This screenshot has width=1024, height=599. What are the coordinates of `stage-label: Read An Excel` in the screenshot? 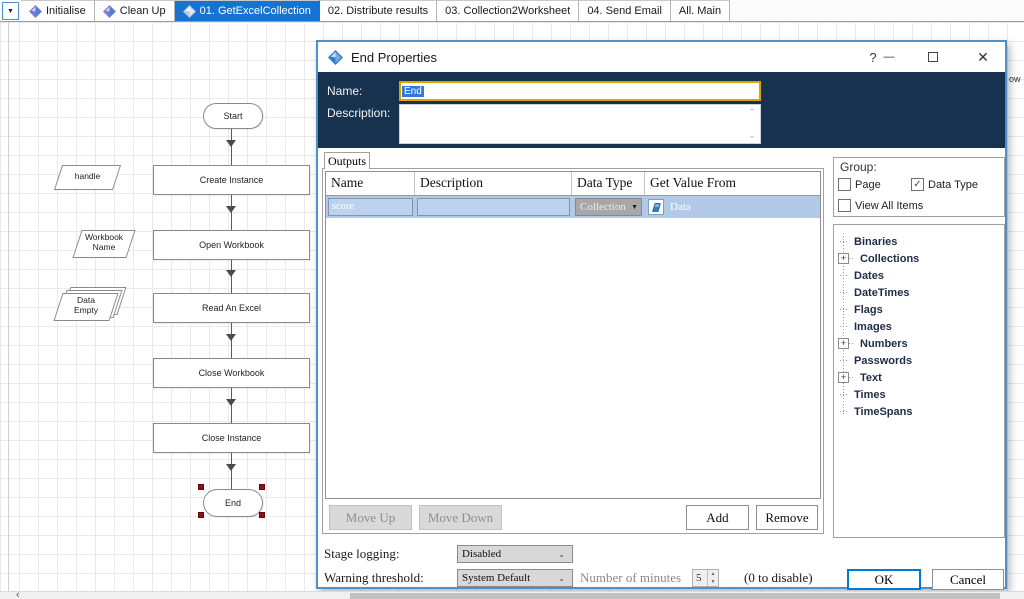 It's located at (231, 308).